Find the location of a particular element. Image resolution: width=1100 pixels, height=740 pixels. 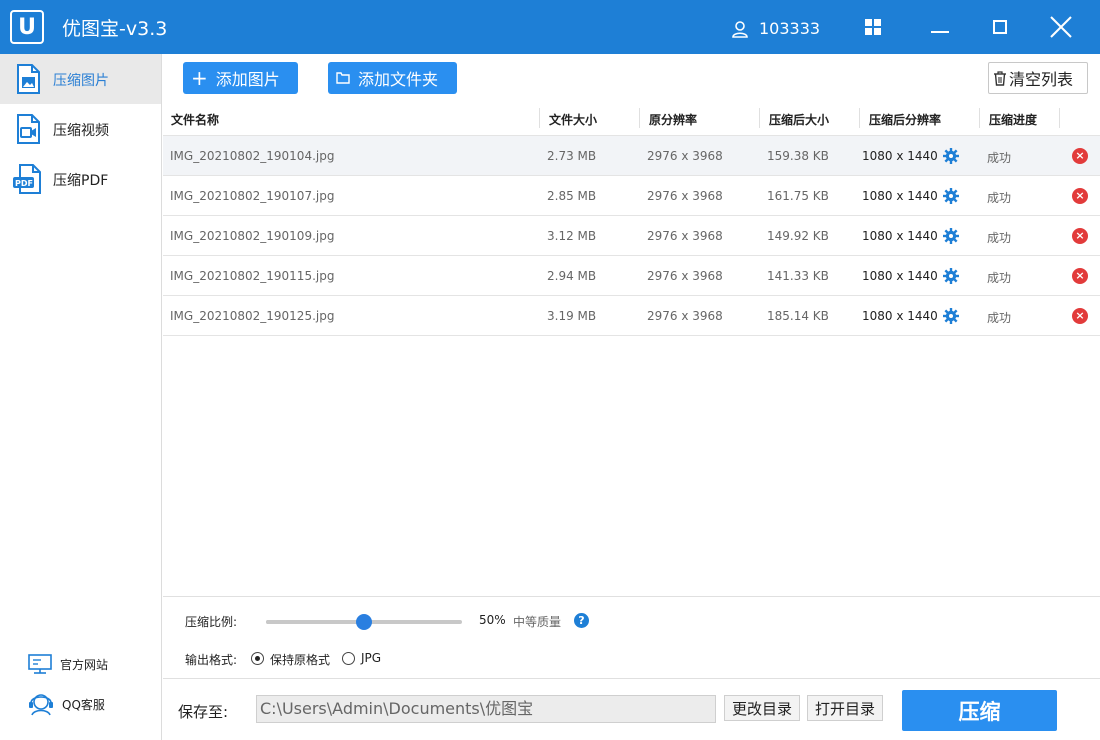

app-logo-letter: U is located at coordinates (27, 27).